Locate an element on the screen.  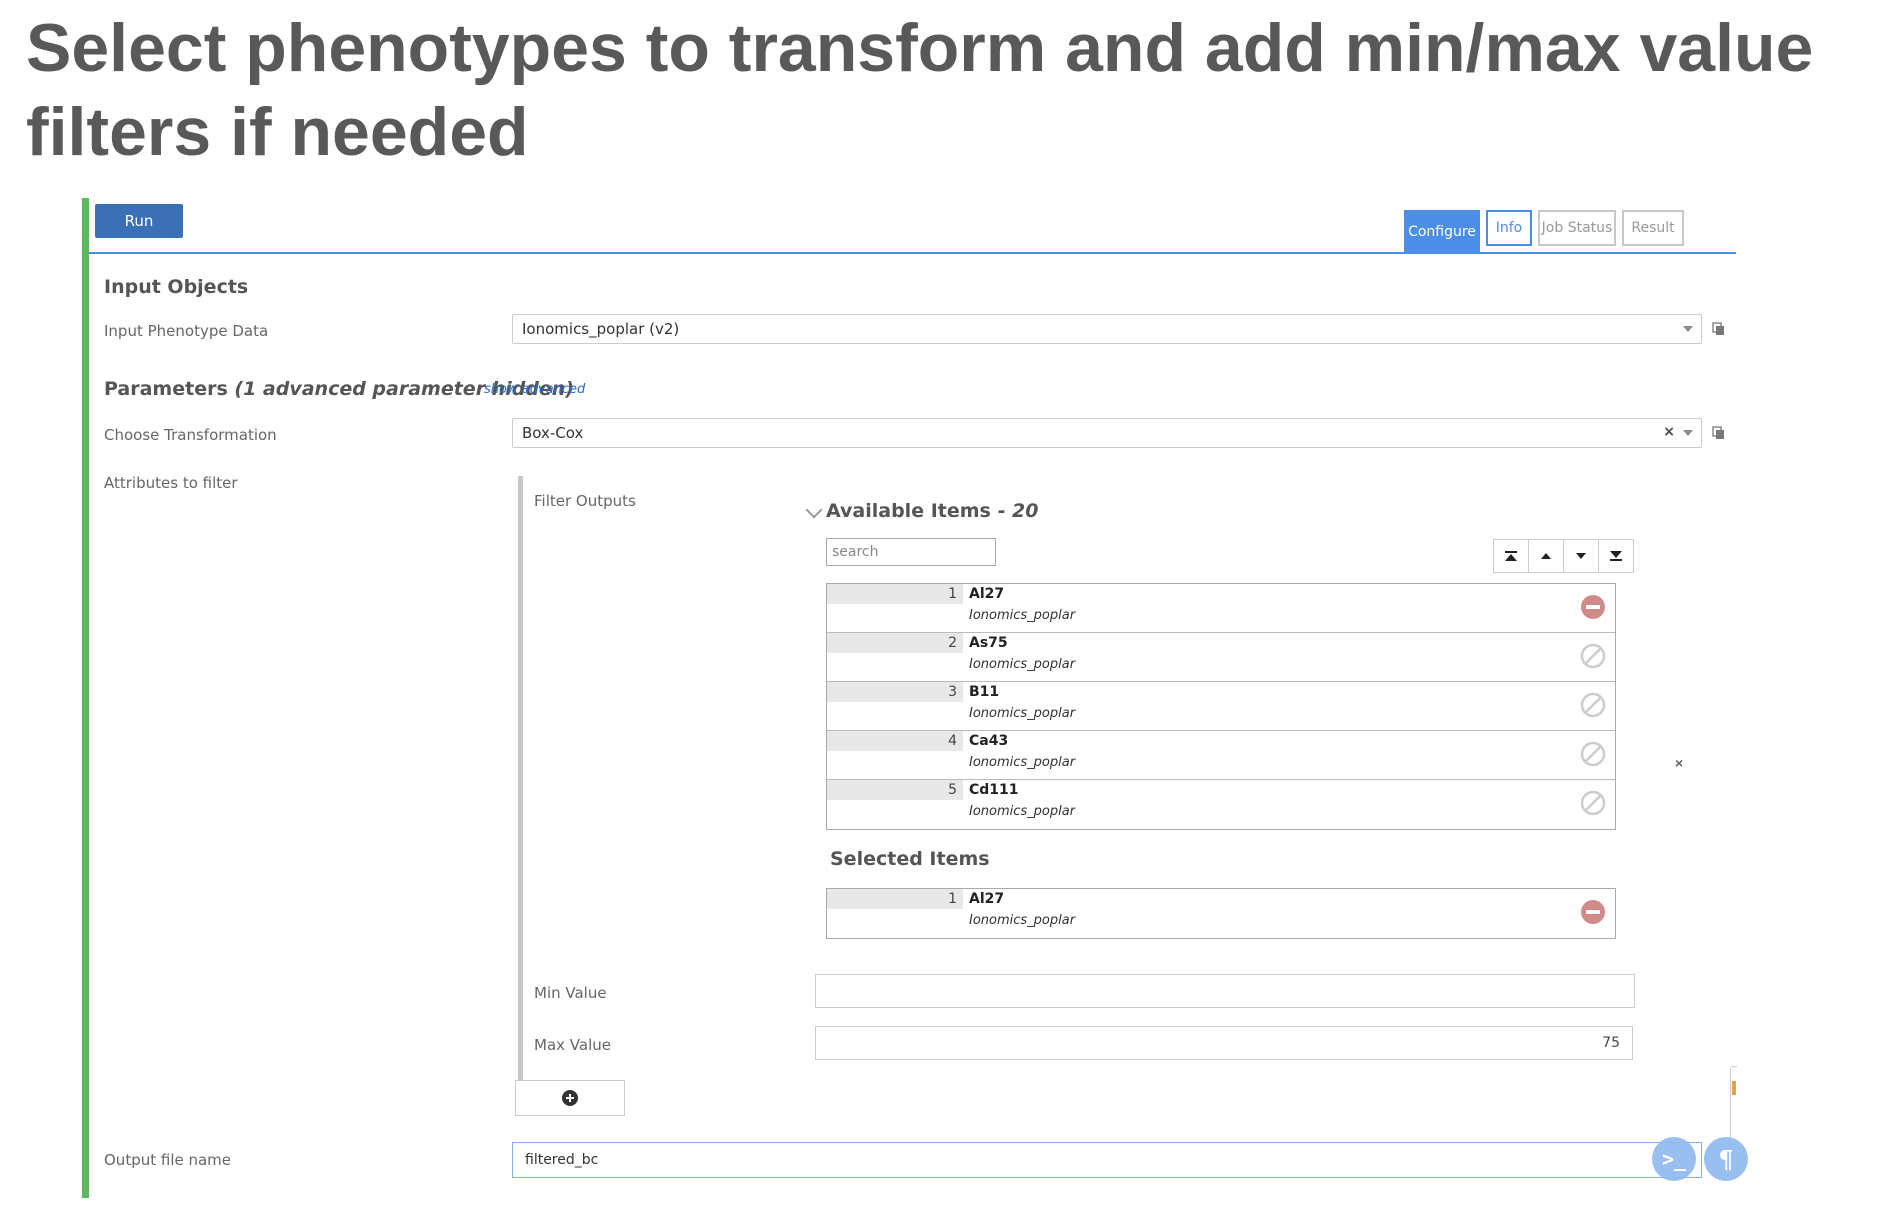
move-down-icon is located at coordinates (1581, 556).